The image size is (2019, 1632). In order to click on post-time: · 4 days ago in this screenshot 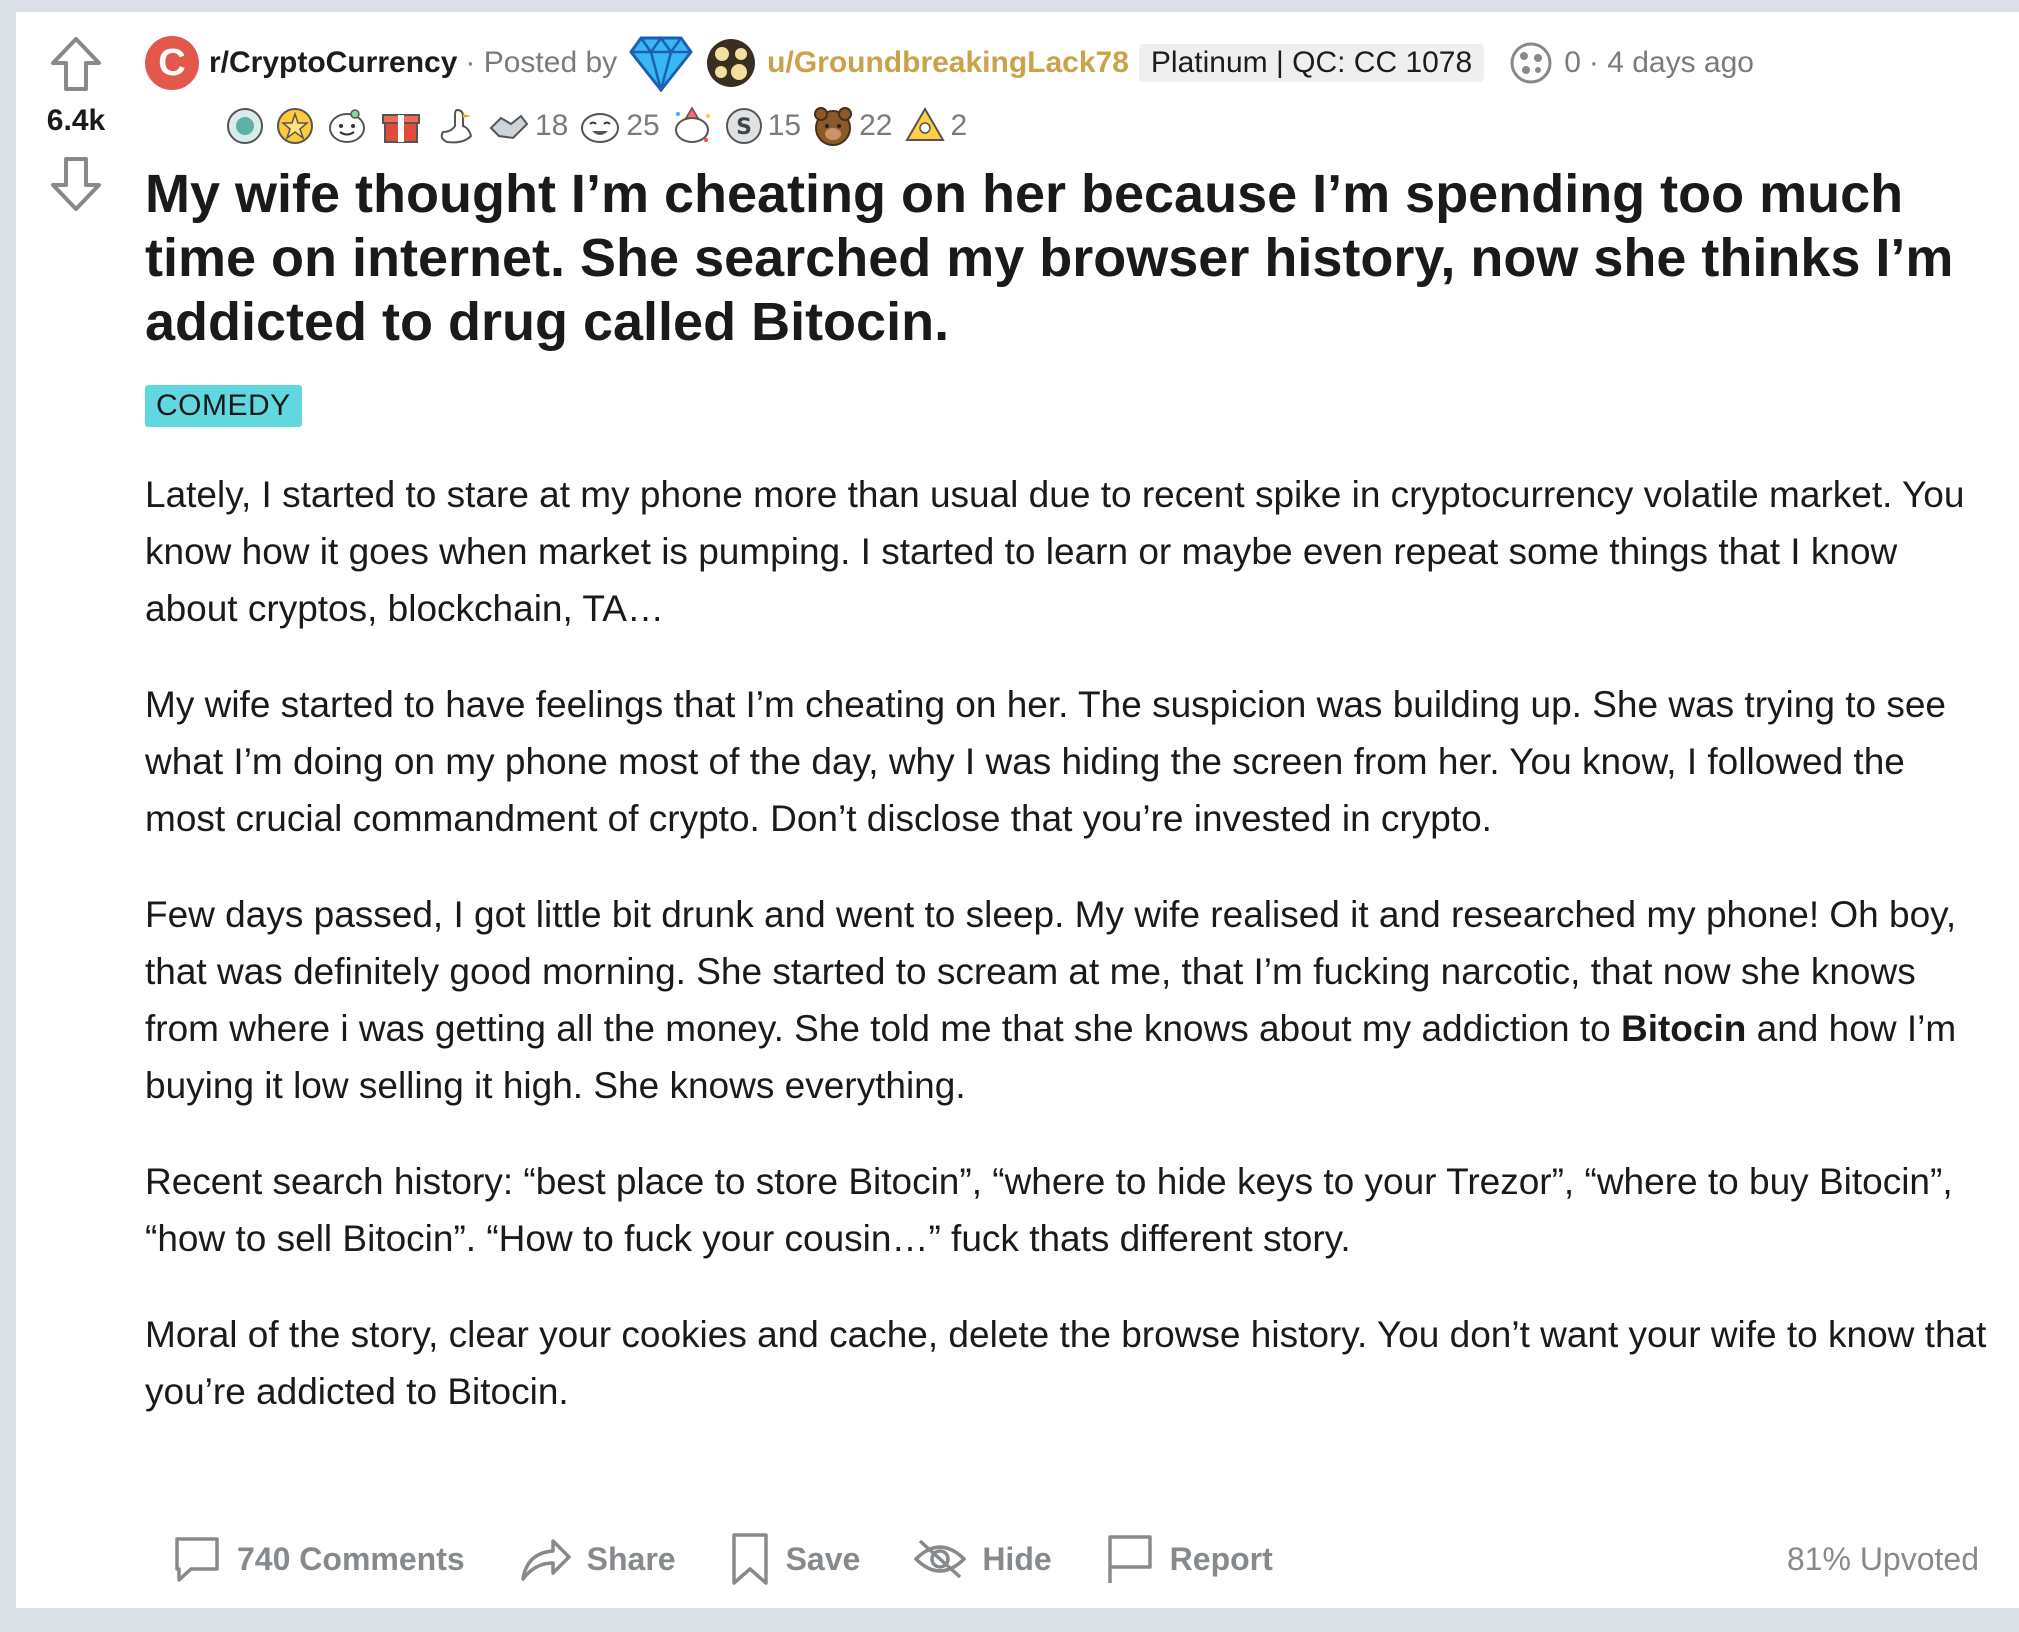, I will do `click(1671, 62)`.